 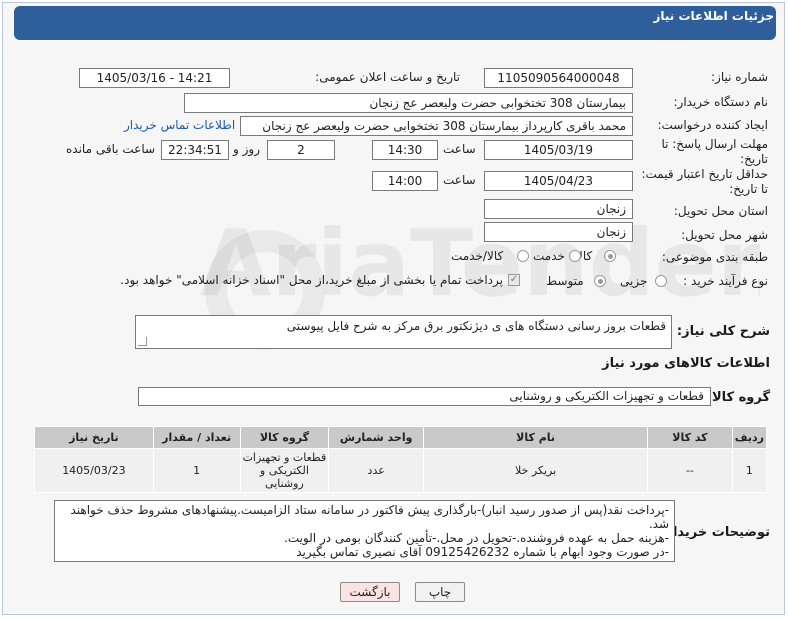 What do you see at coordinates (376, 437) in the screenshot?
I see `col-header-unit: واحد شمارش` at bounding box center [376, 437].